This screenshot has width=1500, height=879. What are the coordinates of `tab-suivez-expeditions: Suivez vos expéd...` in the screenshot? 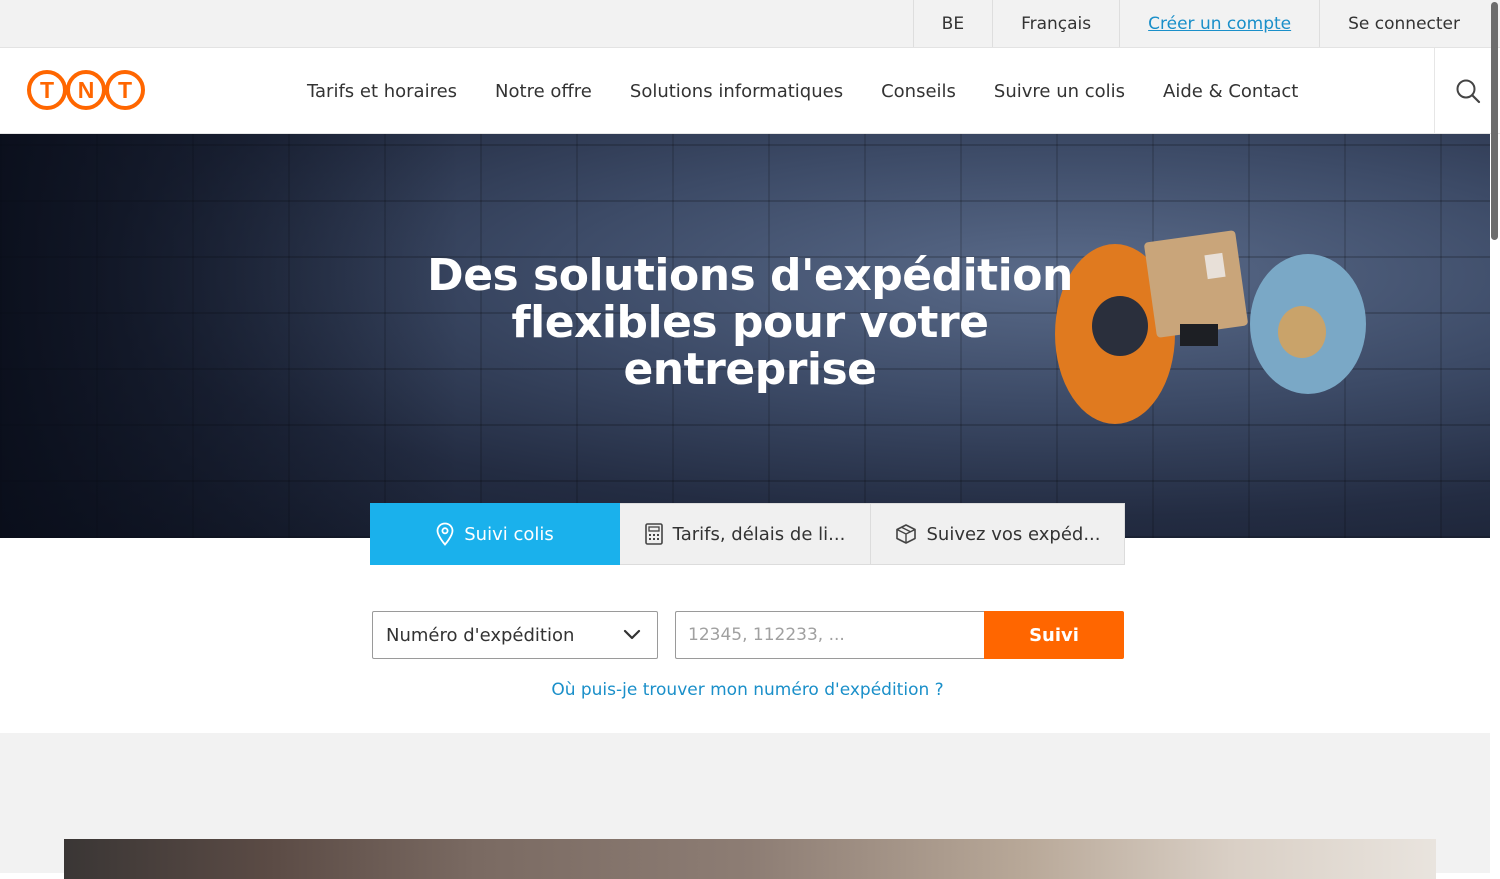 It's located at (998, 534).